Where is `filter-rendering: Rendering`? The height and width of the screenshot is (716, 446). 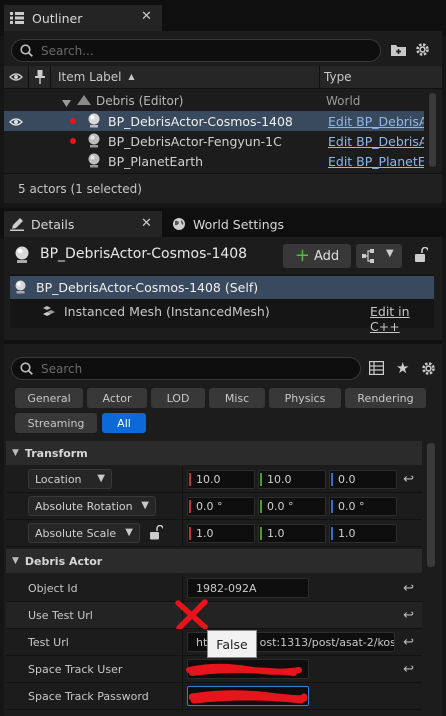 filter-rendering: Rendering is located at coordinates (385, 398).